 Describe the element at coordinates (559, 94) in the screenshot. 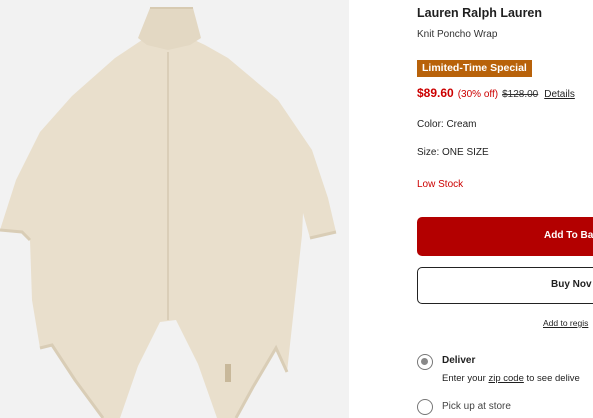

I see `price-details-link: Details` at that location.